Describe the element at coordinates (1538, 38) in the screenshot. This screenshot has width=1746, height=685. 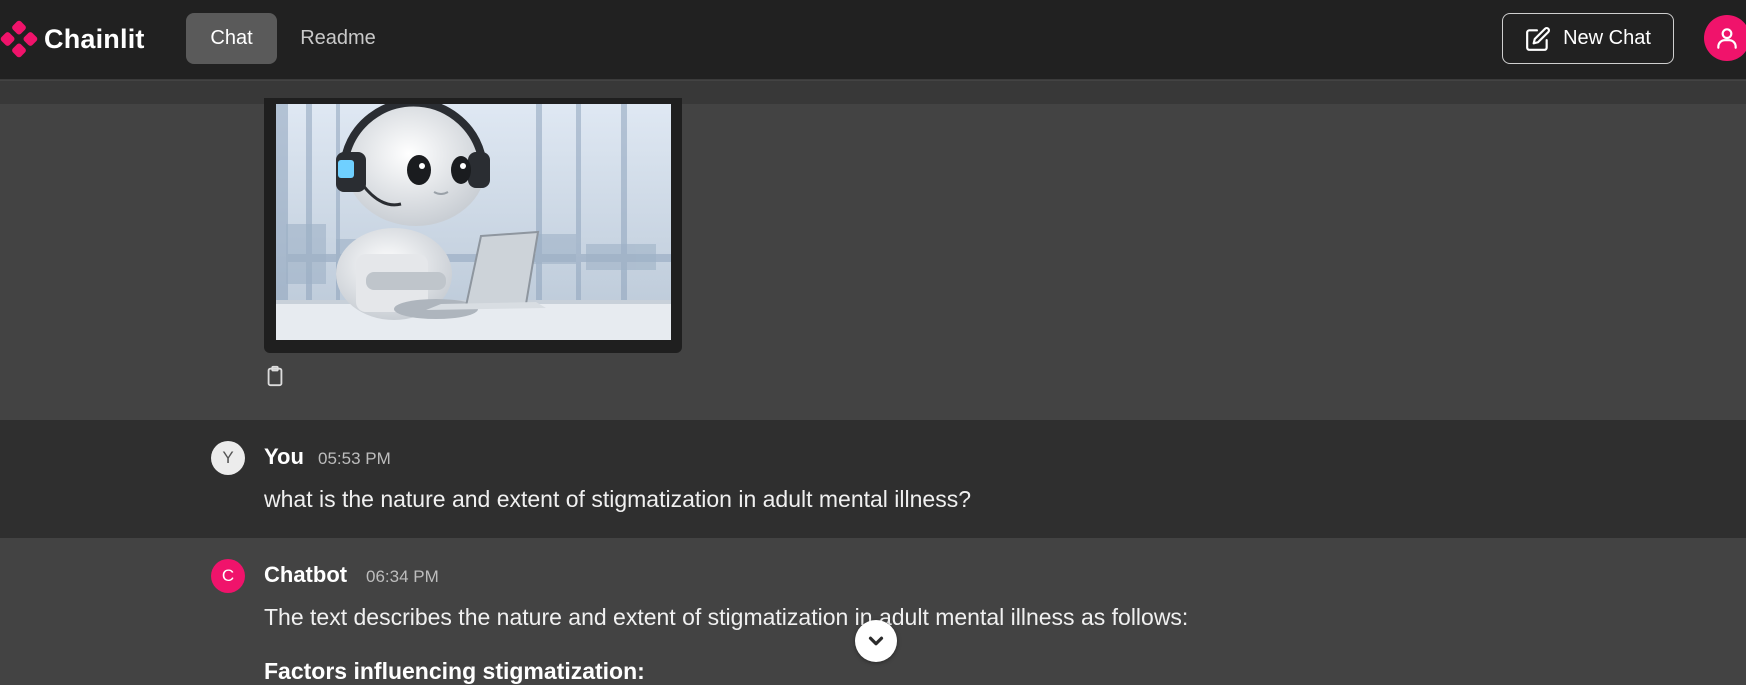
I see `edit-icon` at that location.